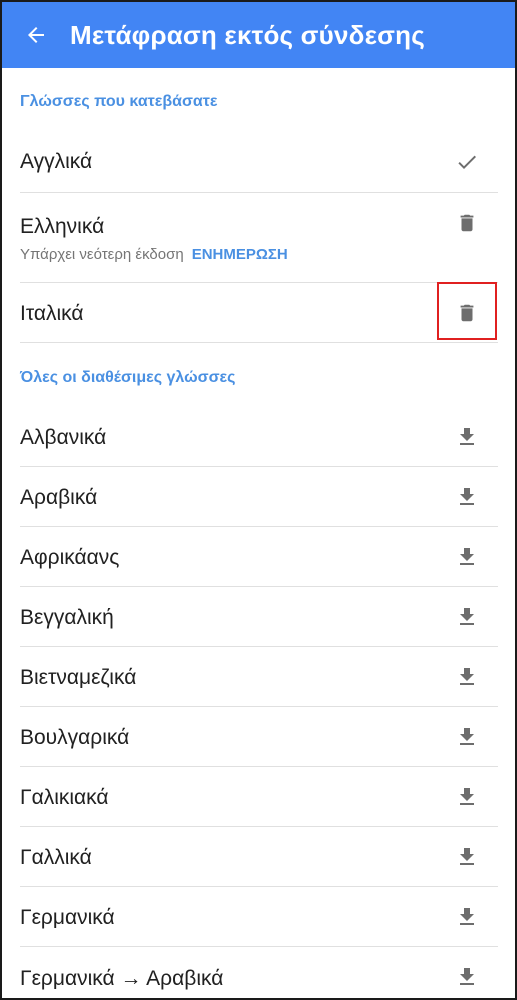  I want to click on back-button, so click(36, 35).